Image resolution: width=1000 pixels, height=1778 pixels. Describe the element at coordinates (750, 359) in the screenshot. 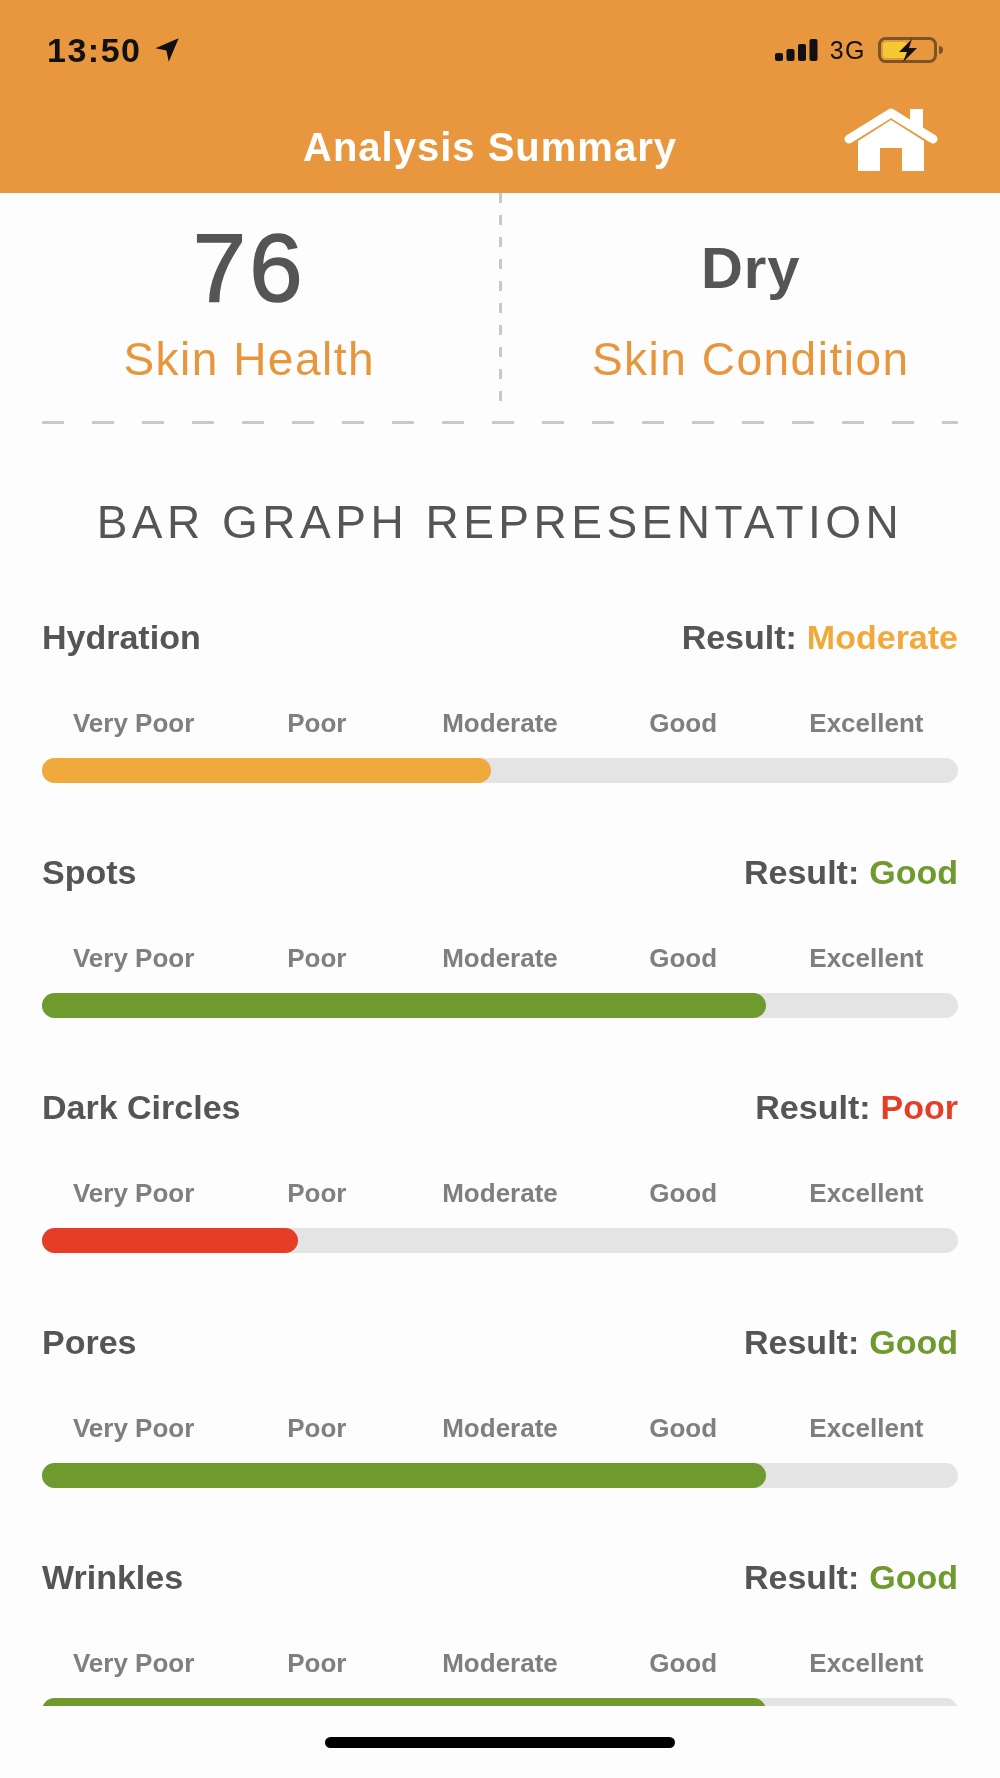

I see `summary-label: Skin Condition` at that location.